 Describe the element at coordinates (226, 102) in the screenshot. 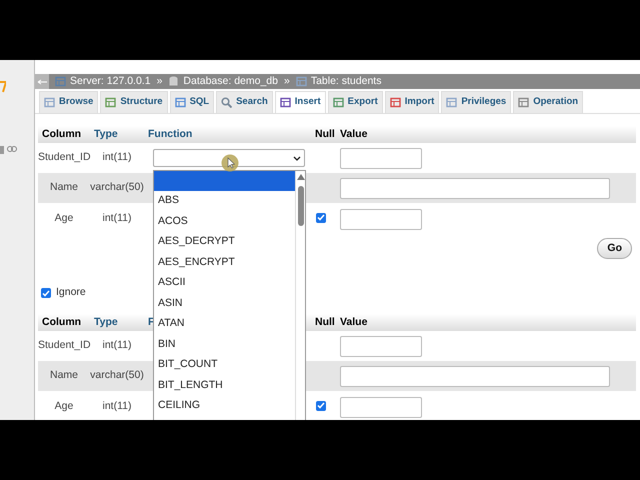

I see `search-icon` at that location.